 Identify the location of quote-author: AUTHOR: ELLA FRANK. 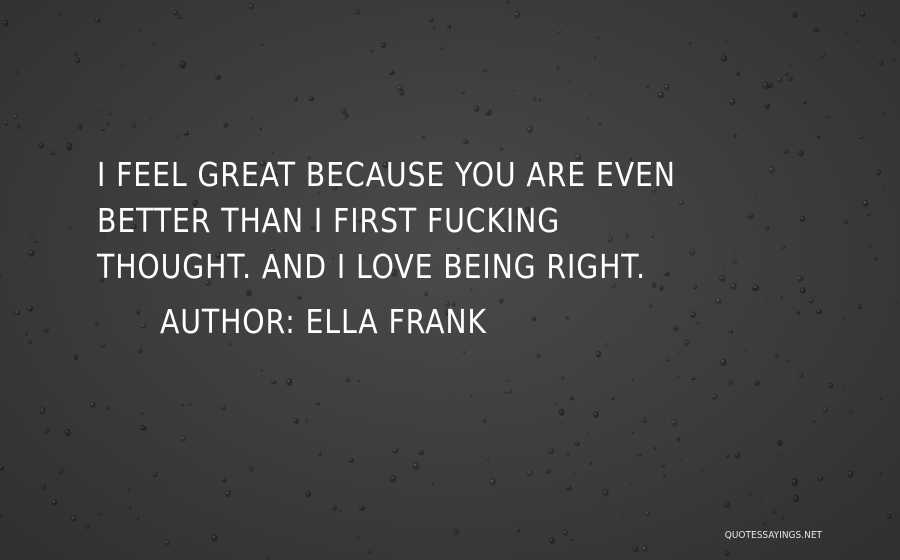
(323, 321).